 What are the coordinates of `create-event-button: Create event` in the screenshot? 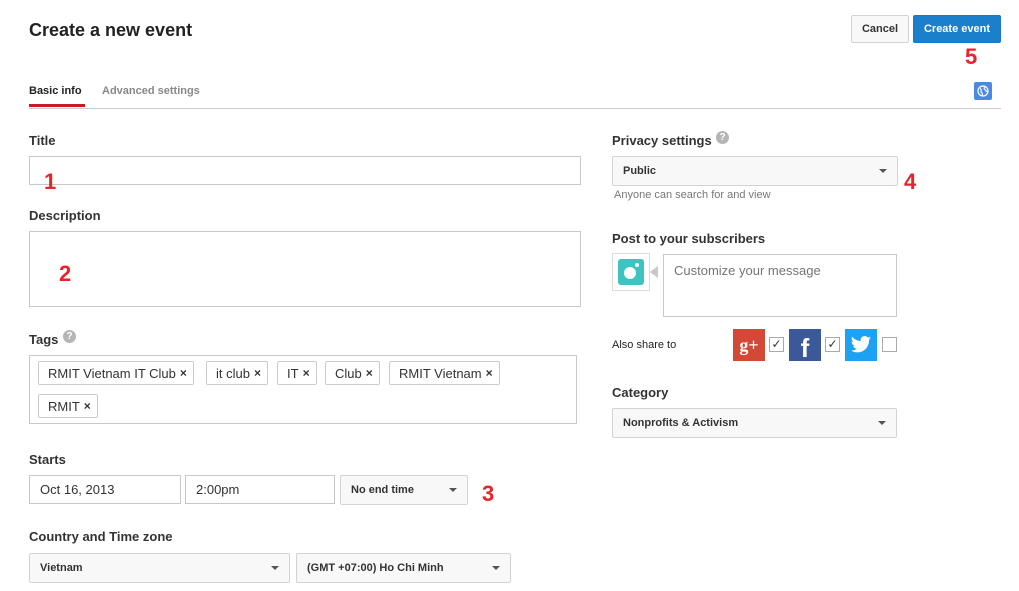 It's located at (957, 29).